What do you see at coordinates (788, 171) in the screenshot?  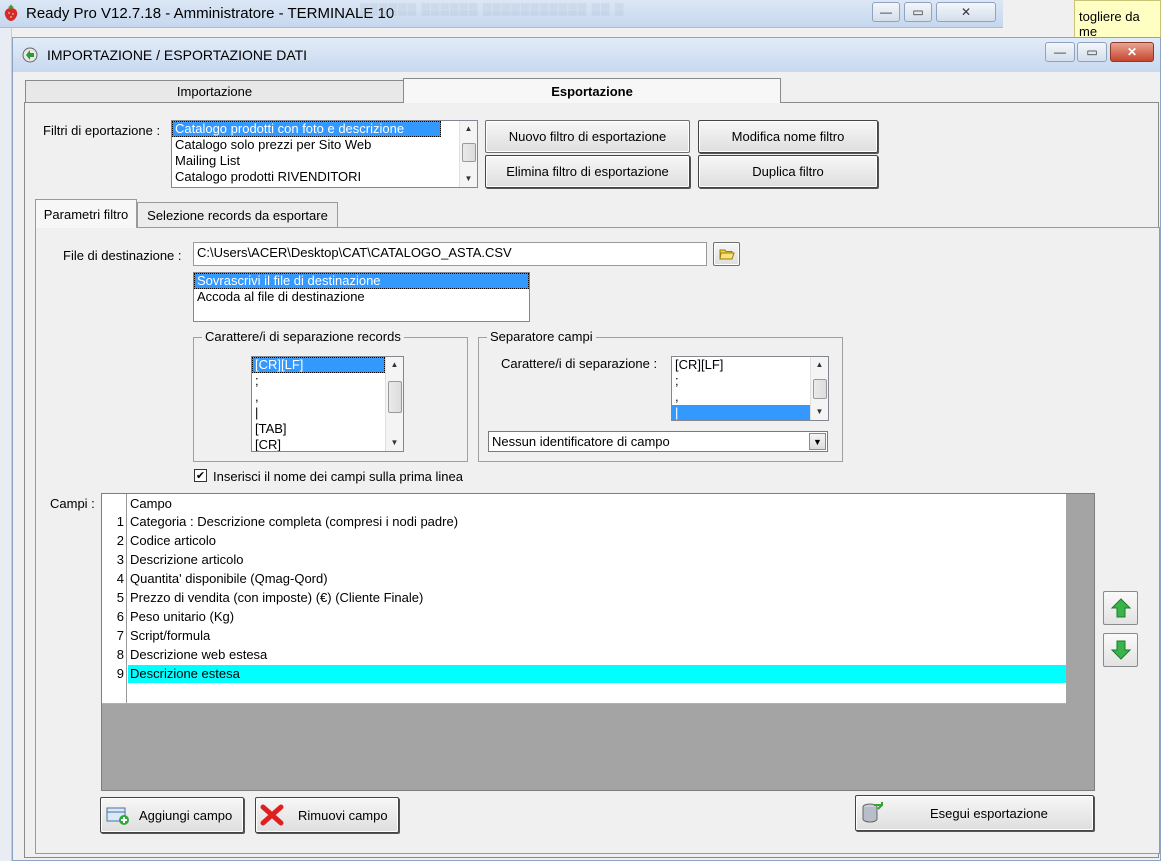 I see `duplicate-filter-button: Duplica filtro` at bounding box center [788, 171].